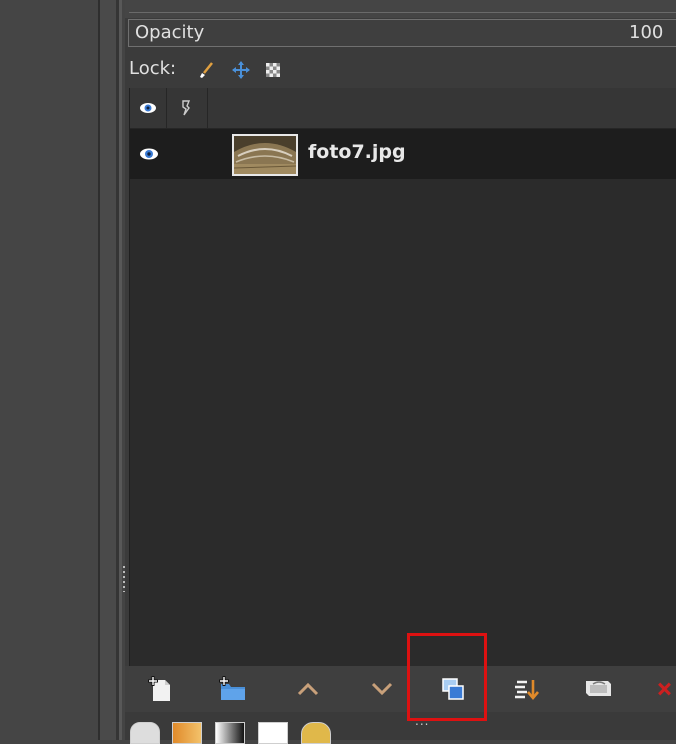 This screenshot has width=676, height=744. What do you see at coordinates (241, 70) in the screenshot?
I see `move-icon` at bounding box center [241, 70].